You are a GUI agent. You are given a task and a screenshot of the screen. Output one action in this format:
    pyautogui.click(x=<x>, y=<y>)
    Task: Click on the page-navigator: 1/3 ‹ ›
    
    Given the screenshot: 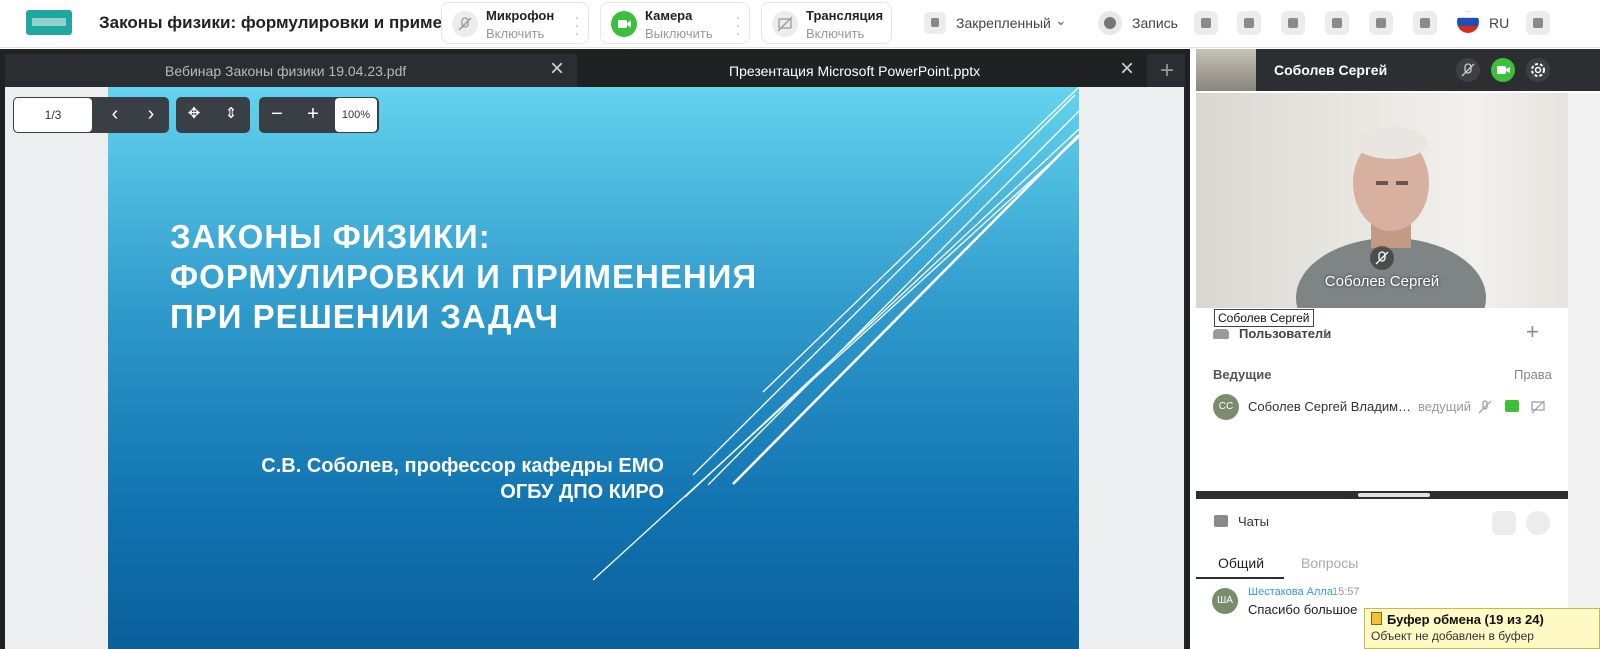 What is the action you would take?
    pyautogui.click(x=91, y=115)
    